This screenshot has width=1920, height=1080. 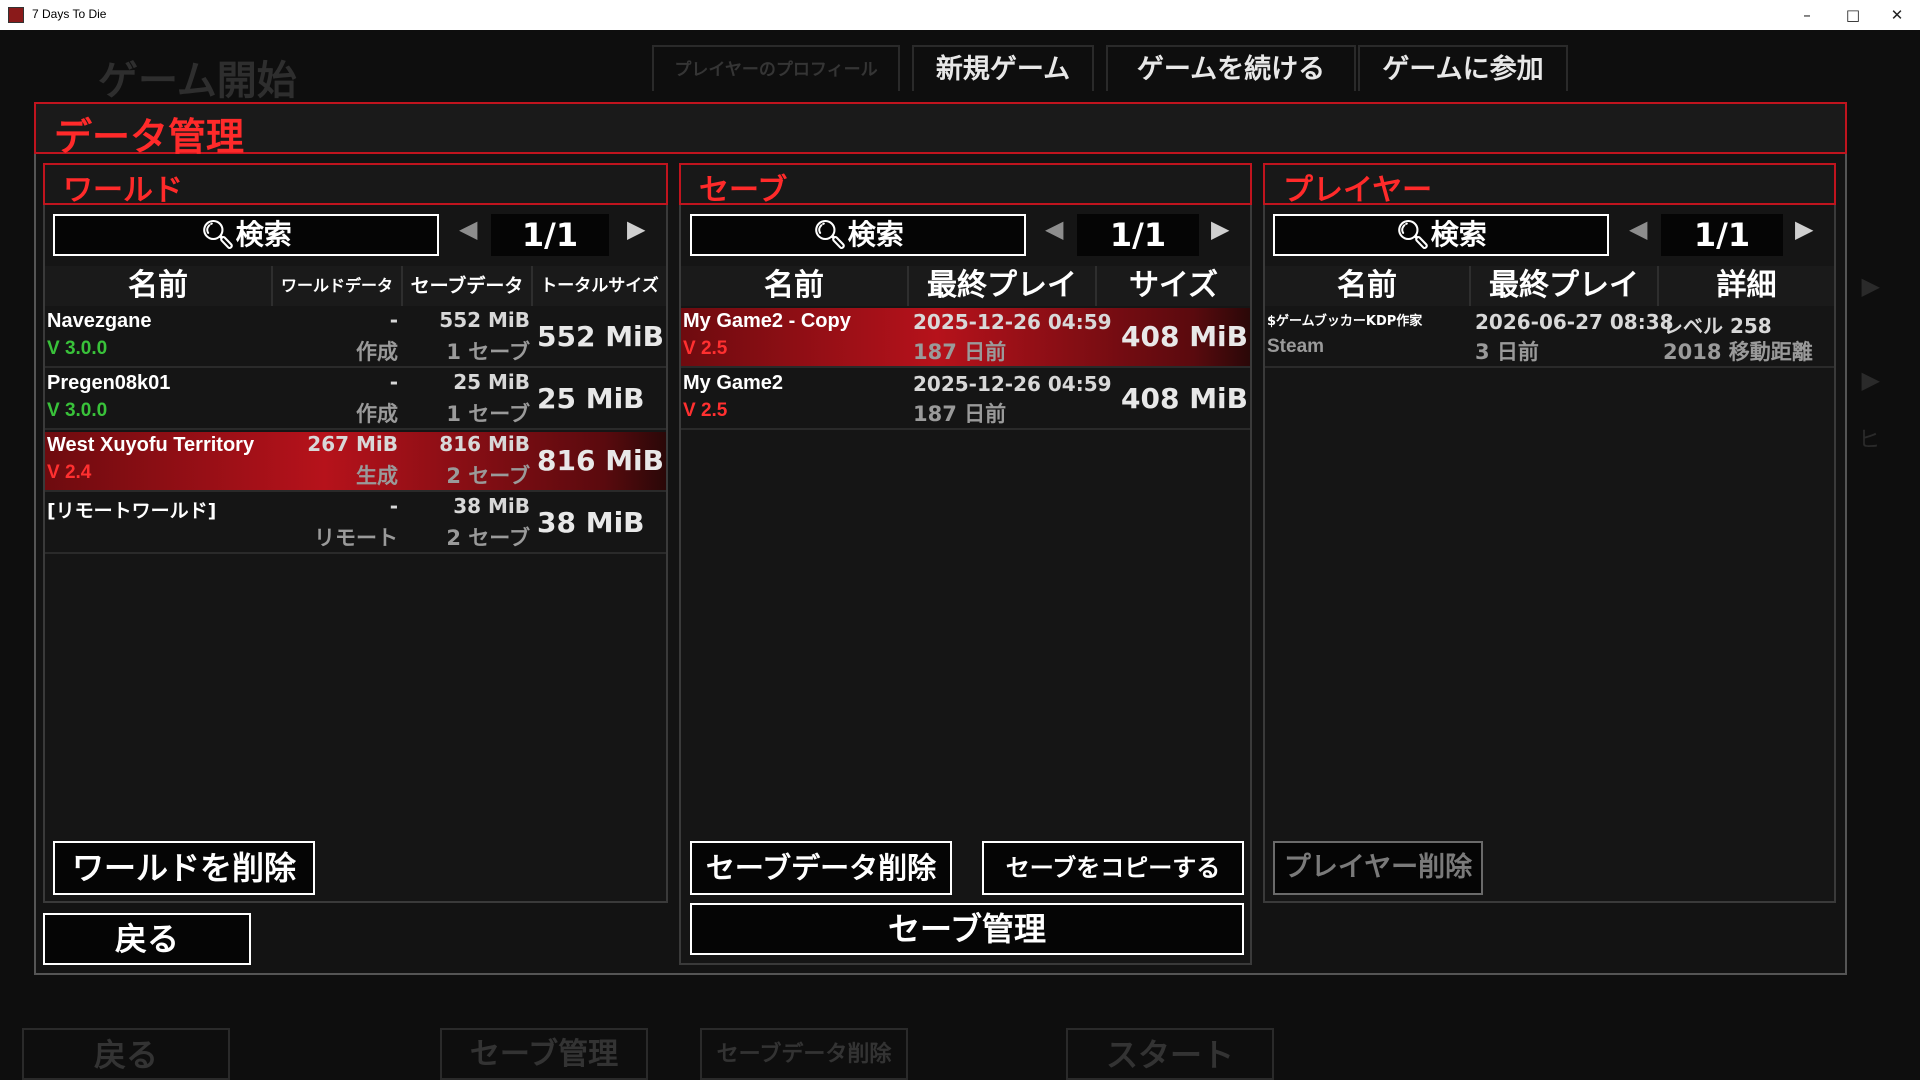 What do you see at coordinates (733, 383) in the screenshot?
I see `save-name: My Game2` at bounding box center [733, 383].